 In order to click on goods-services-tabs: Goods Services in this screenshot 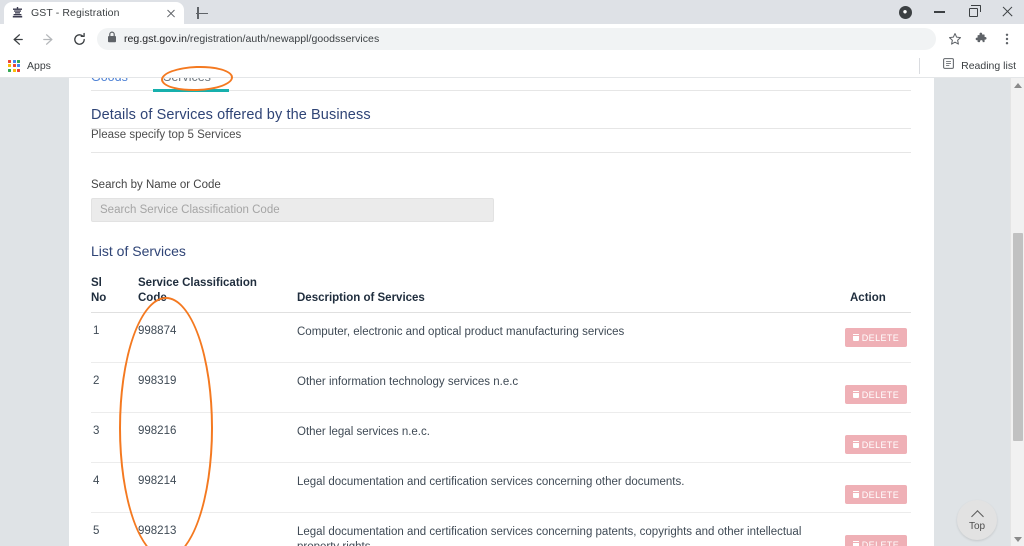, I will do `click(501, 87)`.